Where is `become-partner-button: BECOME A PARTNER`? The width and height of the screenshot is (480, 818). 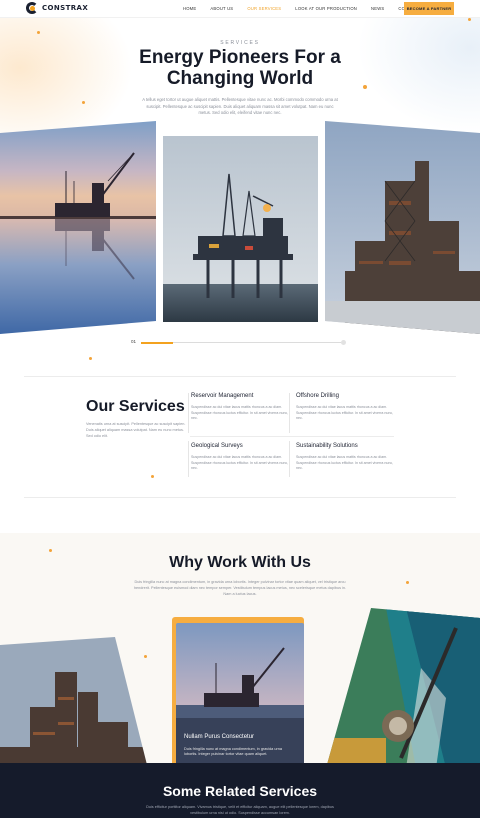
become-partner-button: BECOME A PARTNER is located at coordinates (429, 8).